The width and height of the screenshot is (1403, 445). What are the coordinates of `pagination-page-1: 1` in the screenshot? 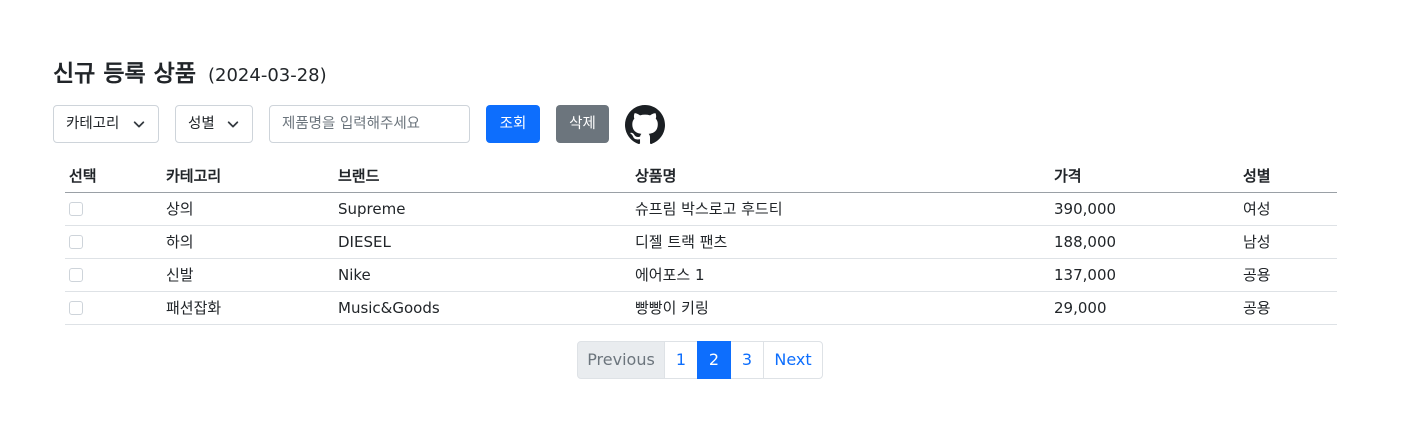 It's located at (681, 360).